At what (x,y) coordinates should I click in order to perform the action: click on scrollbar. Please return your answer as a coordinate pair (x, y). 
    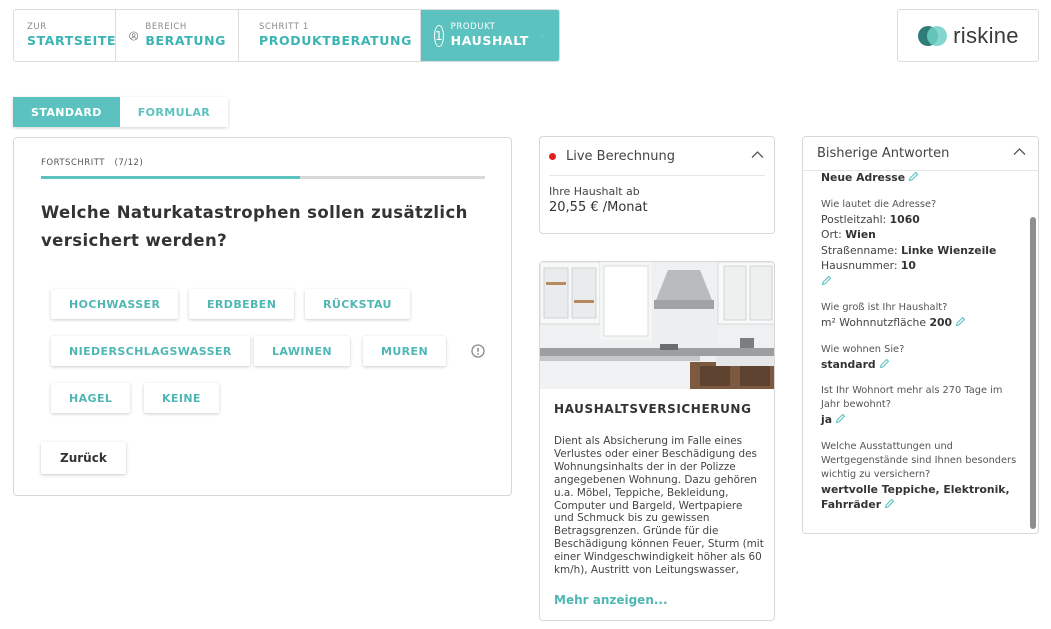
    Looking at the image, I should click on (1033, 373).